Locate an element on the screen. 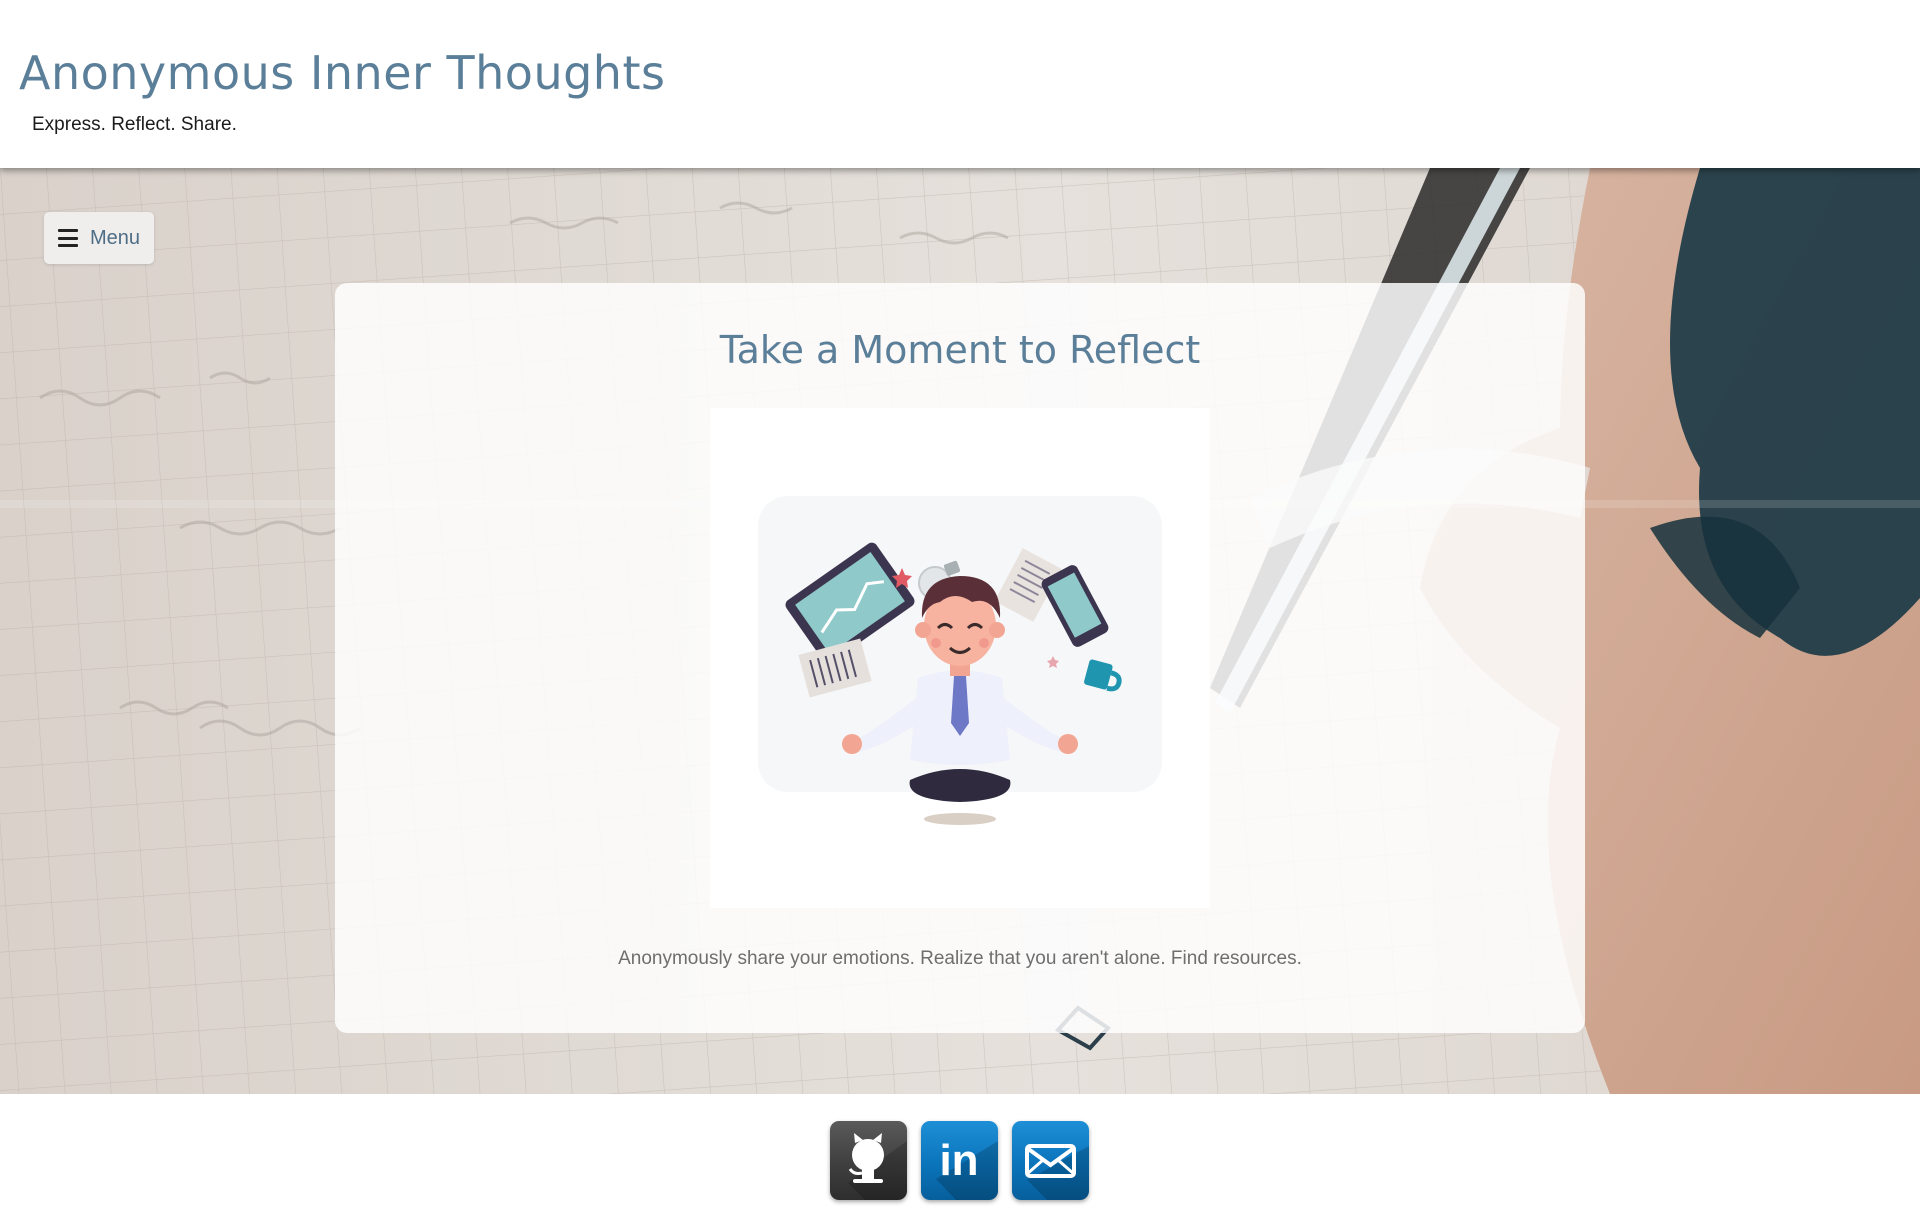  site-tagline: Express. Reflect. Share. is located at coordinates (134, 124).